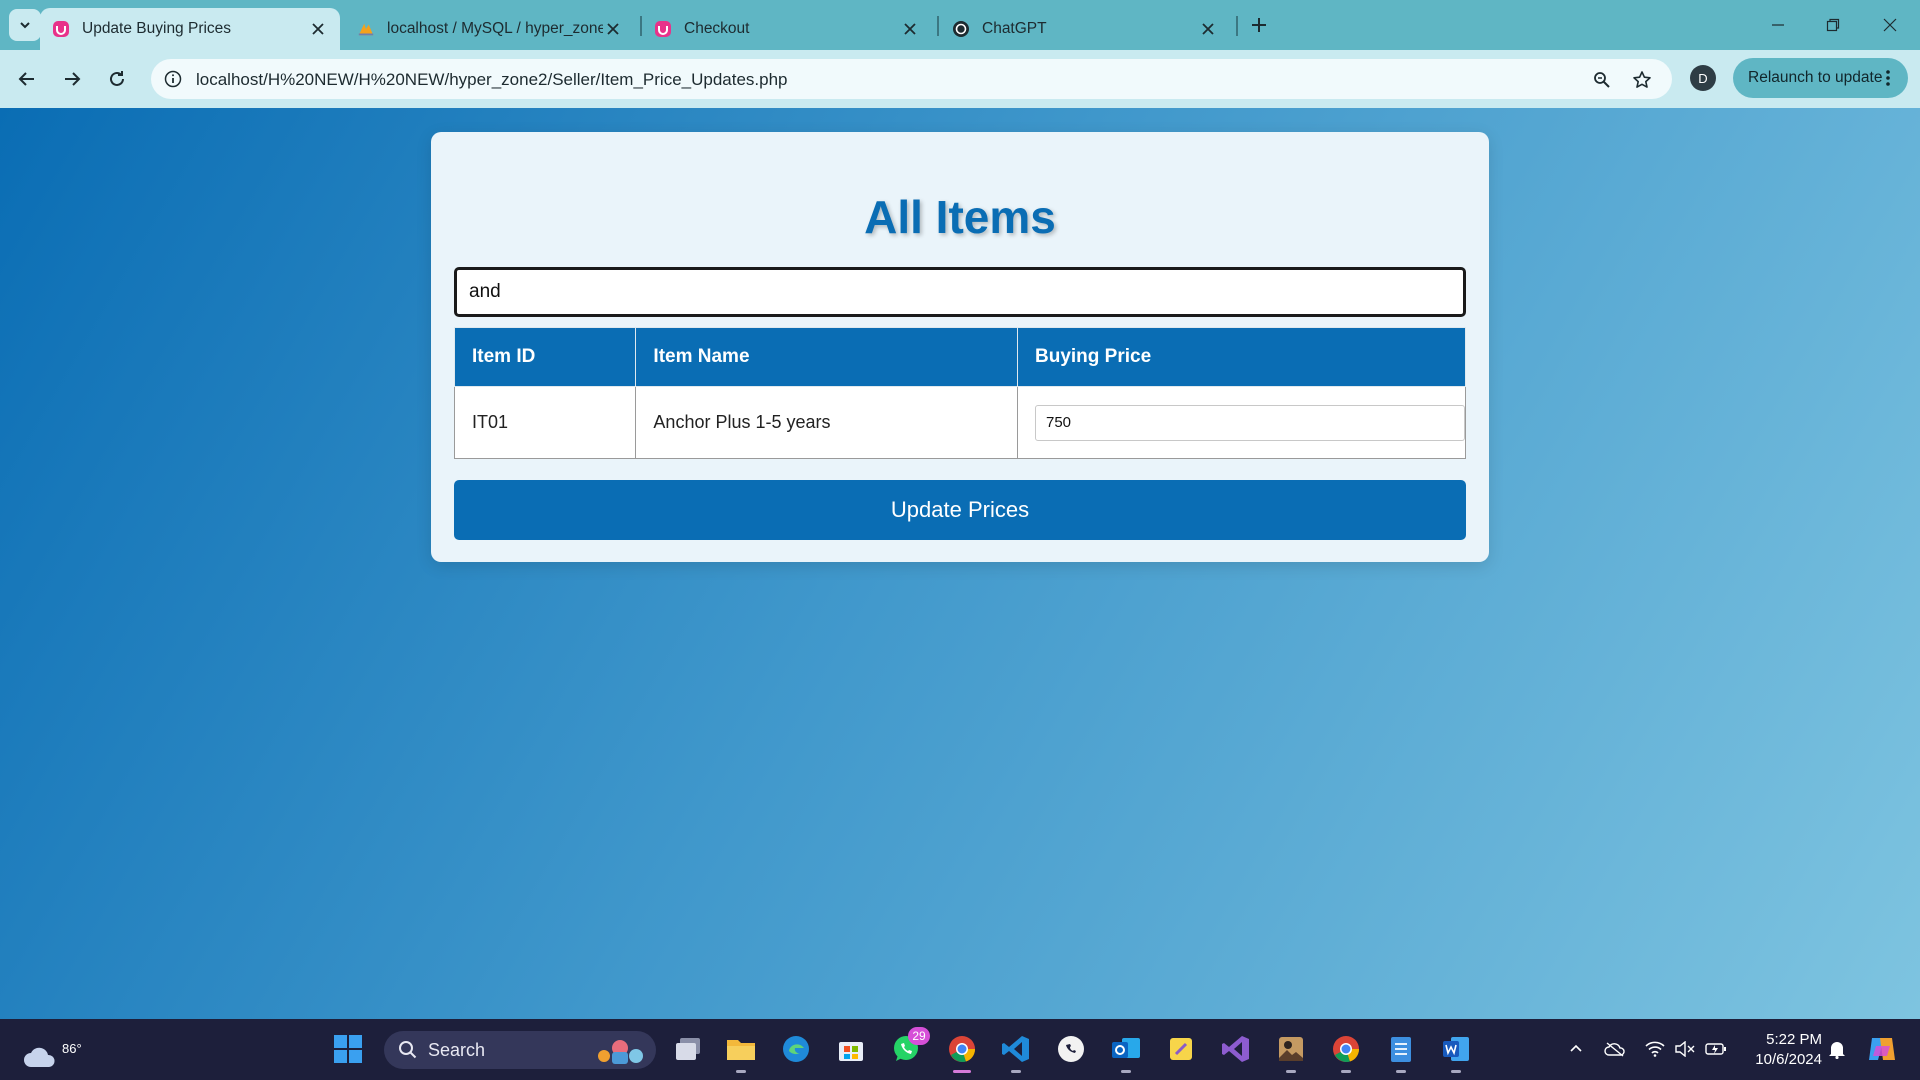 Image resolution: width=1920 pixels, height=1080 pixels. I want to click on battery-charging-icon, so click(1715, 1049).